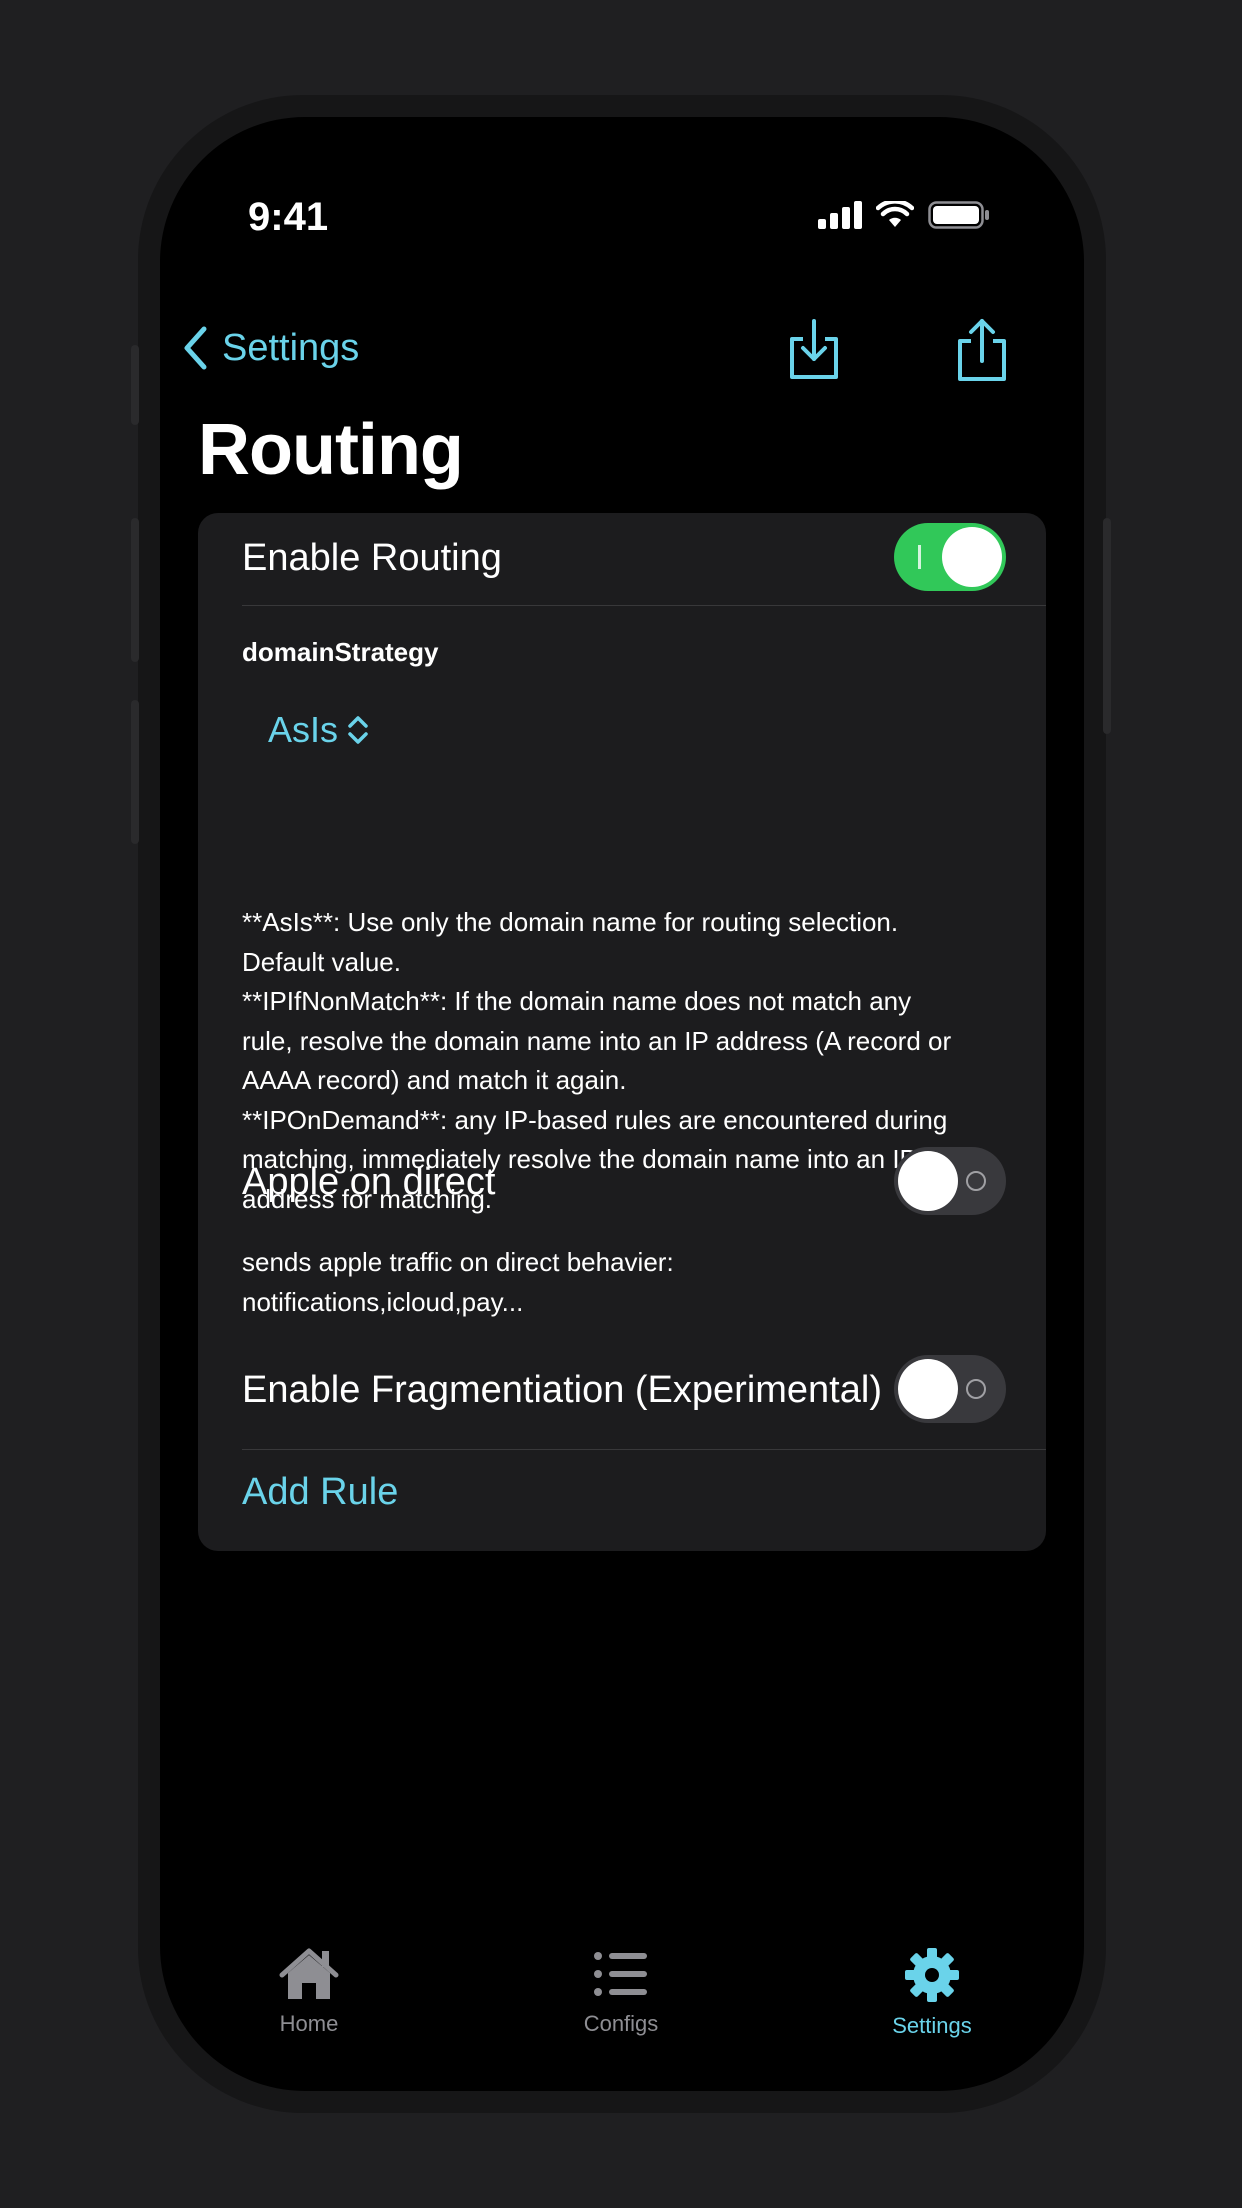 The image size is (1242, 2208). What do you see at coordinates (288, 217) in the screenshot?
I see `status-time: 9:41` at bounding box center [288, 217].